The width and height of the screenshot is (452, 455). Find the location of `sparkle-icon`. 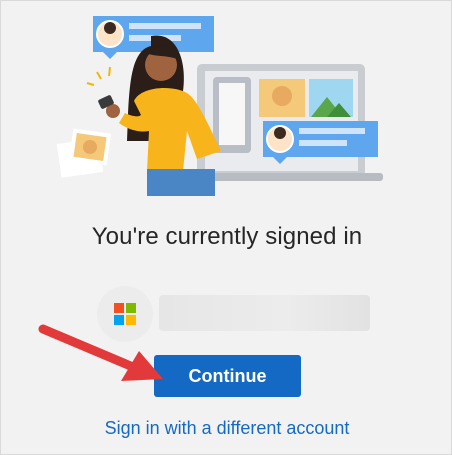

sparkle-icon is located at coordinates (98, 76).